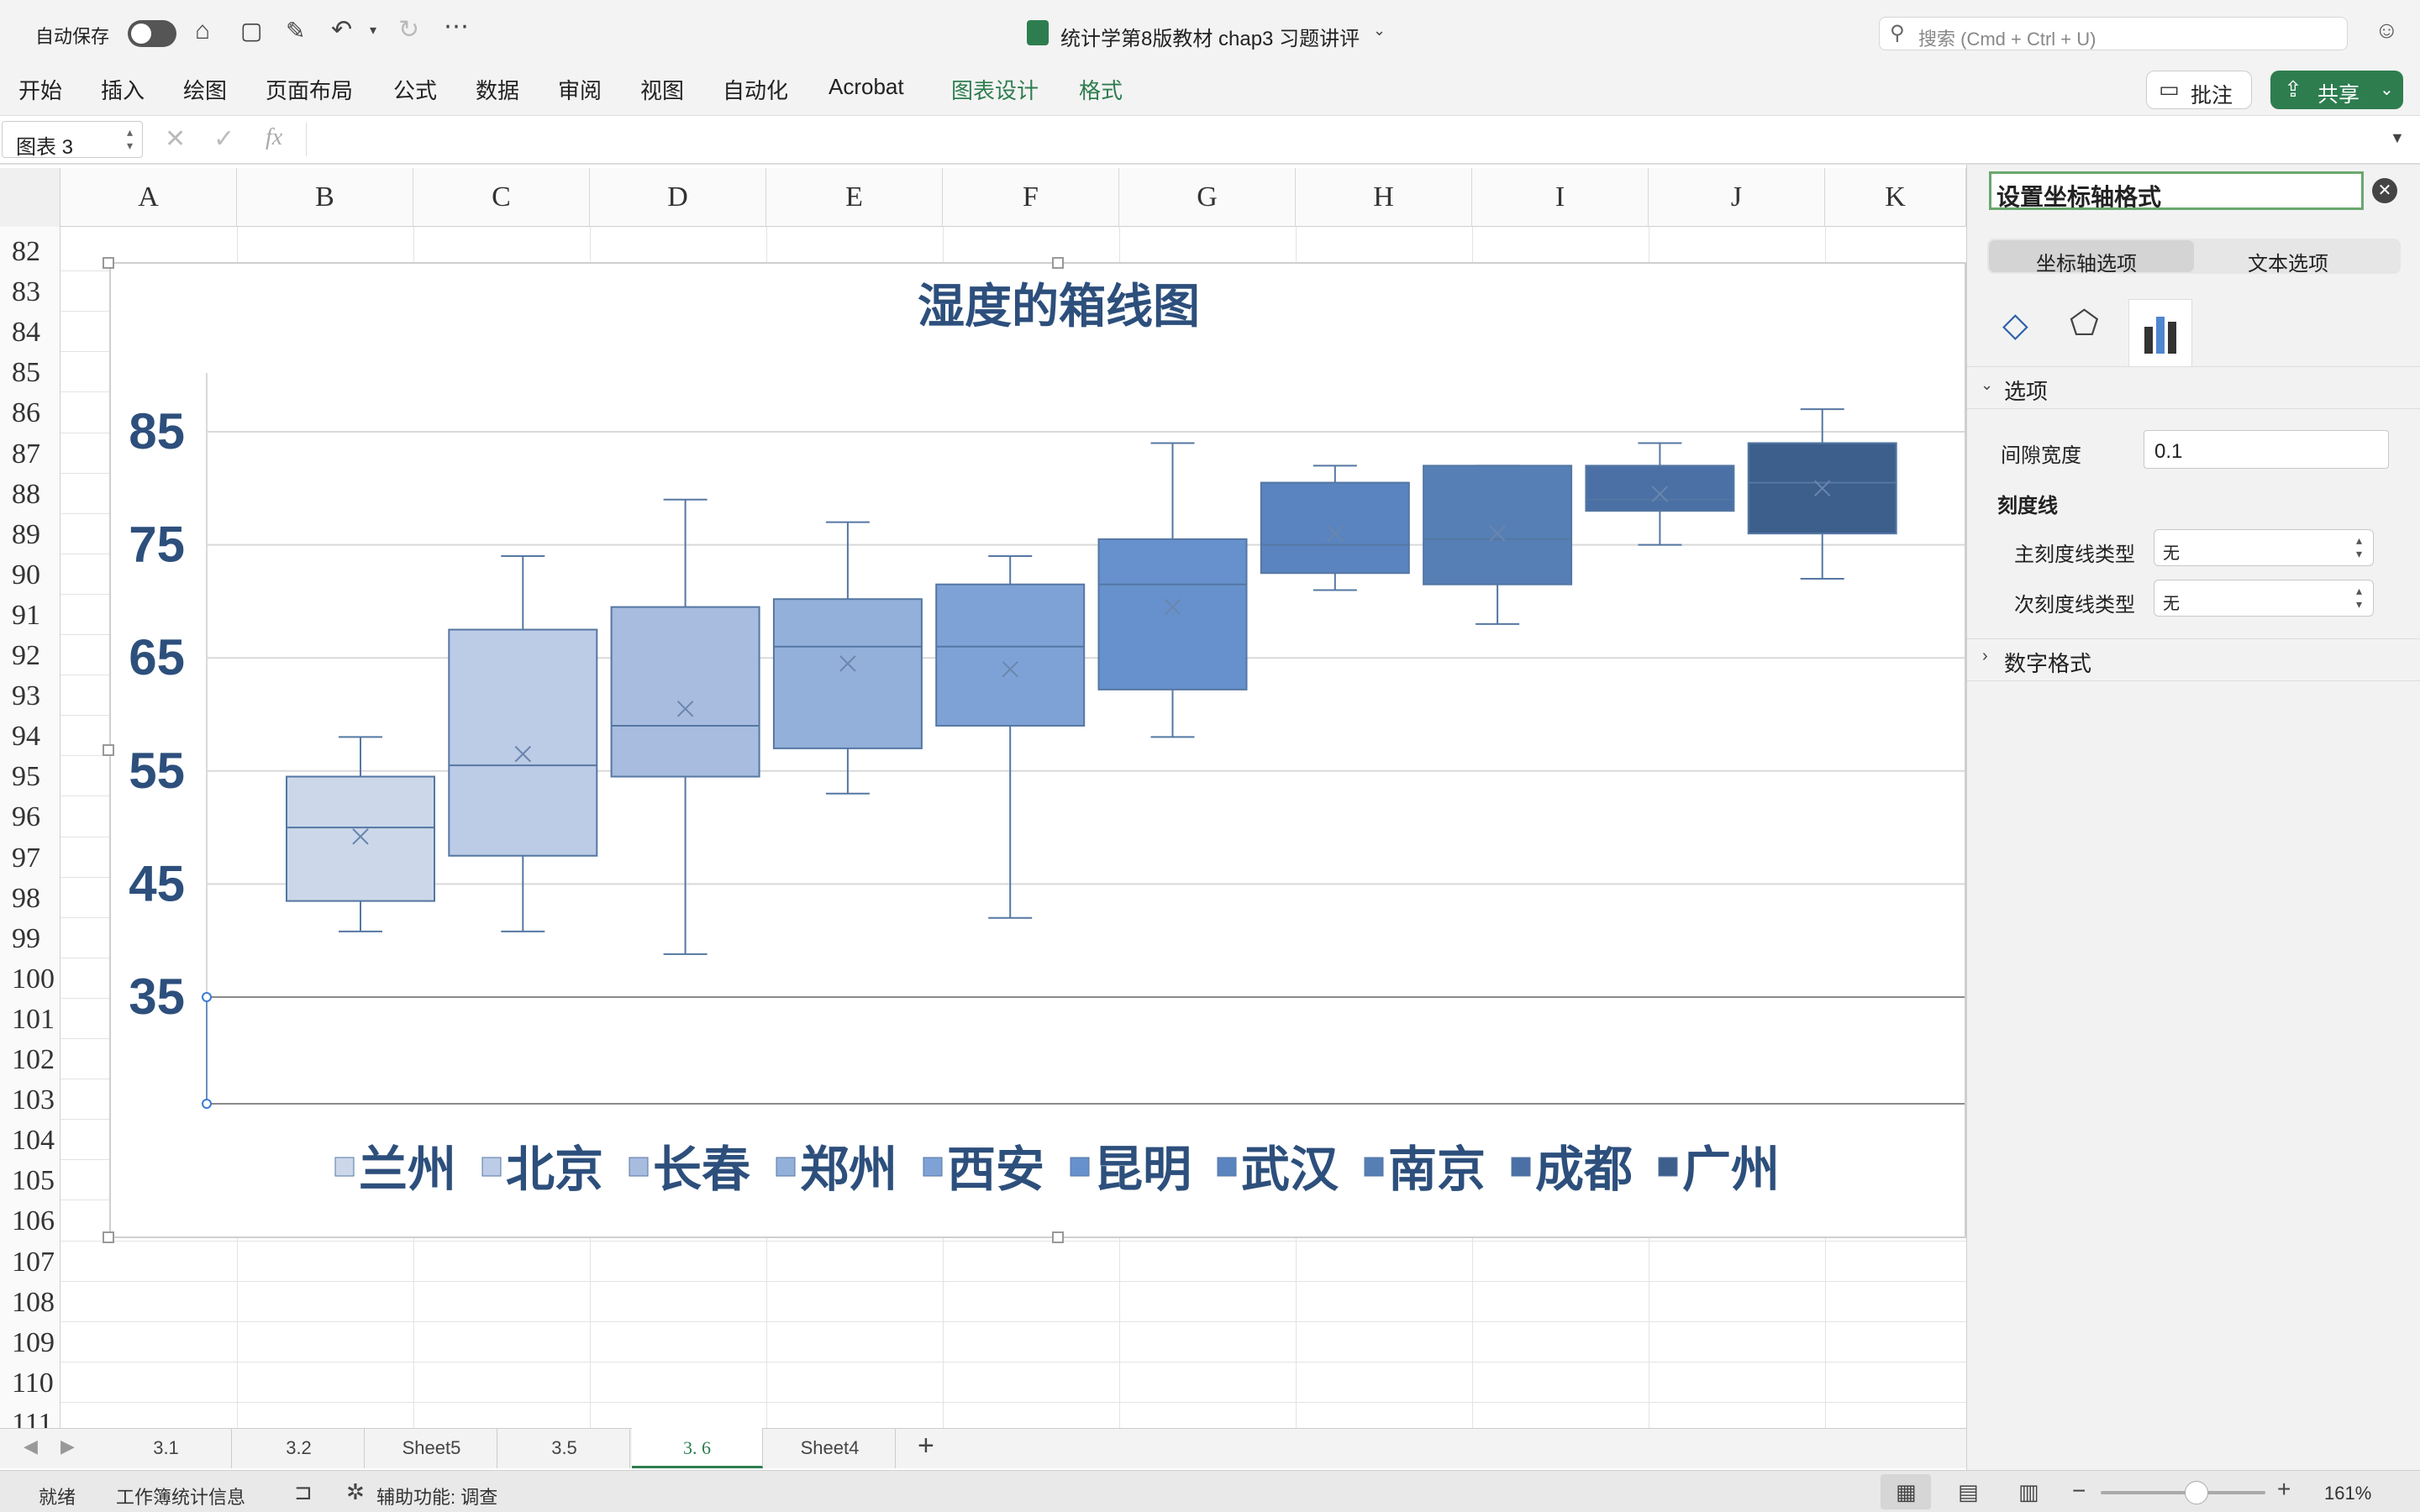 This screenshot has width=2420, height=1512. Describe the element at coordinates (109, 1237) in the screenshot. I see `chart-handle-bl` at that location.